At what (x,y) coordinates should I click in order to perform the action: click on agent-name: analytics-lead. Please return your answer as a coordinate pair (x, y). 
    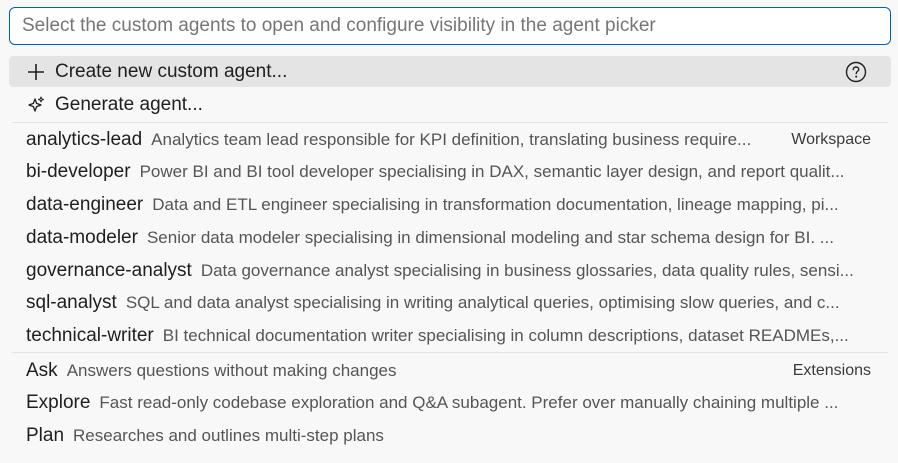
    Looking at the image, I should click on (84, 139).